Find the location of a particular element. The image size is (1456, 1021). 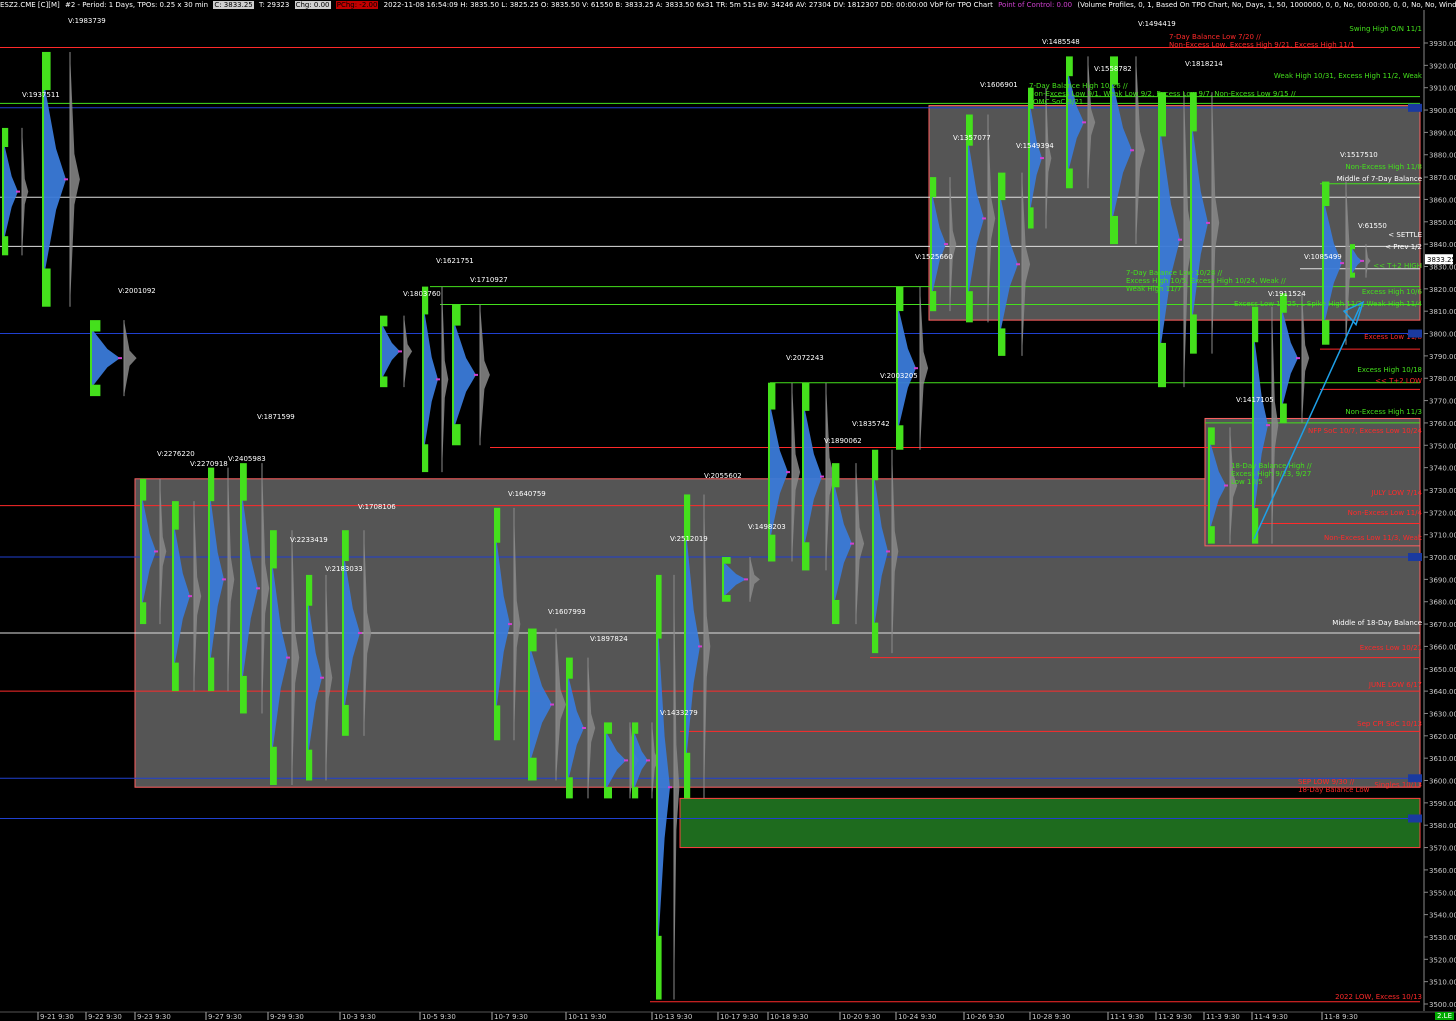

price-tick-label: 3510.00 is located at coordinates (1442, 983).